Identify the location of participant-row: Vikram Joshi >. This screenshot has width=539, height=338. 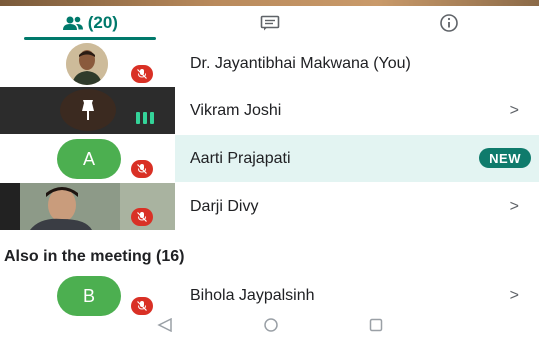
(269, 110).